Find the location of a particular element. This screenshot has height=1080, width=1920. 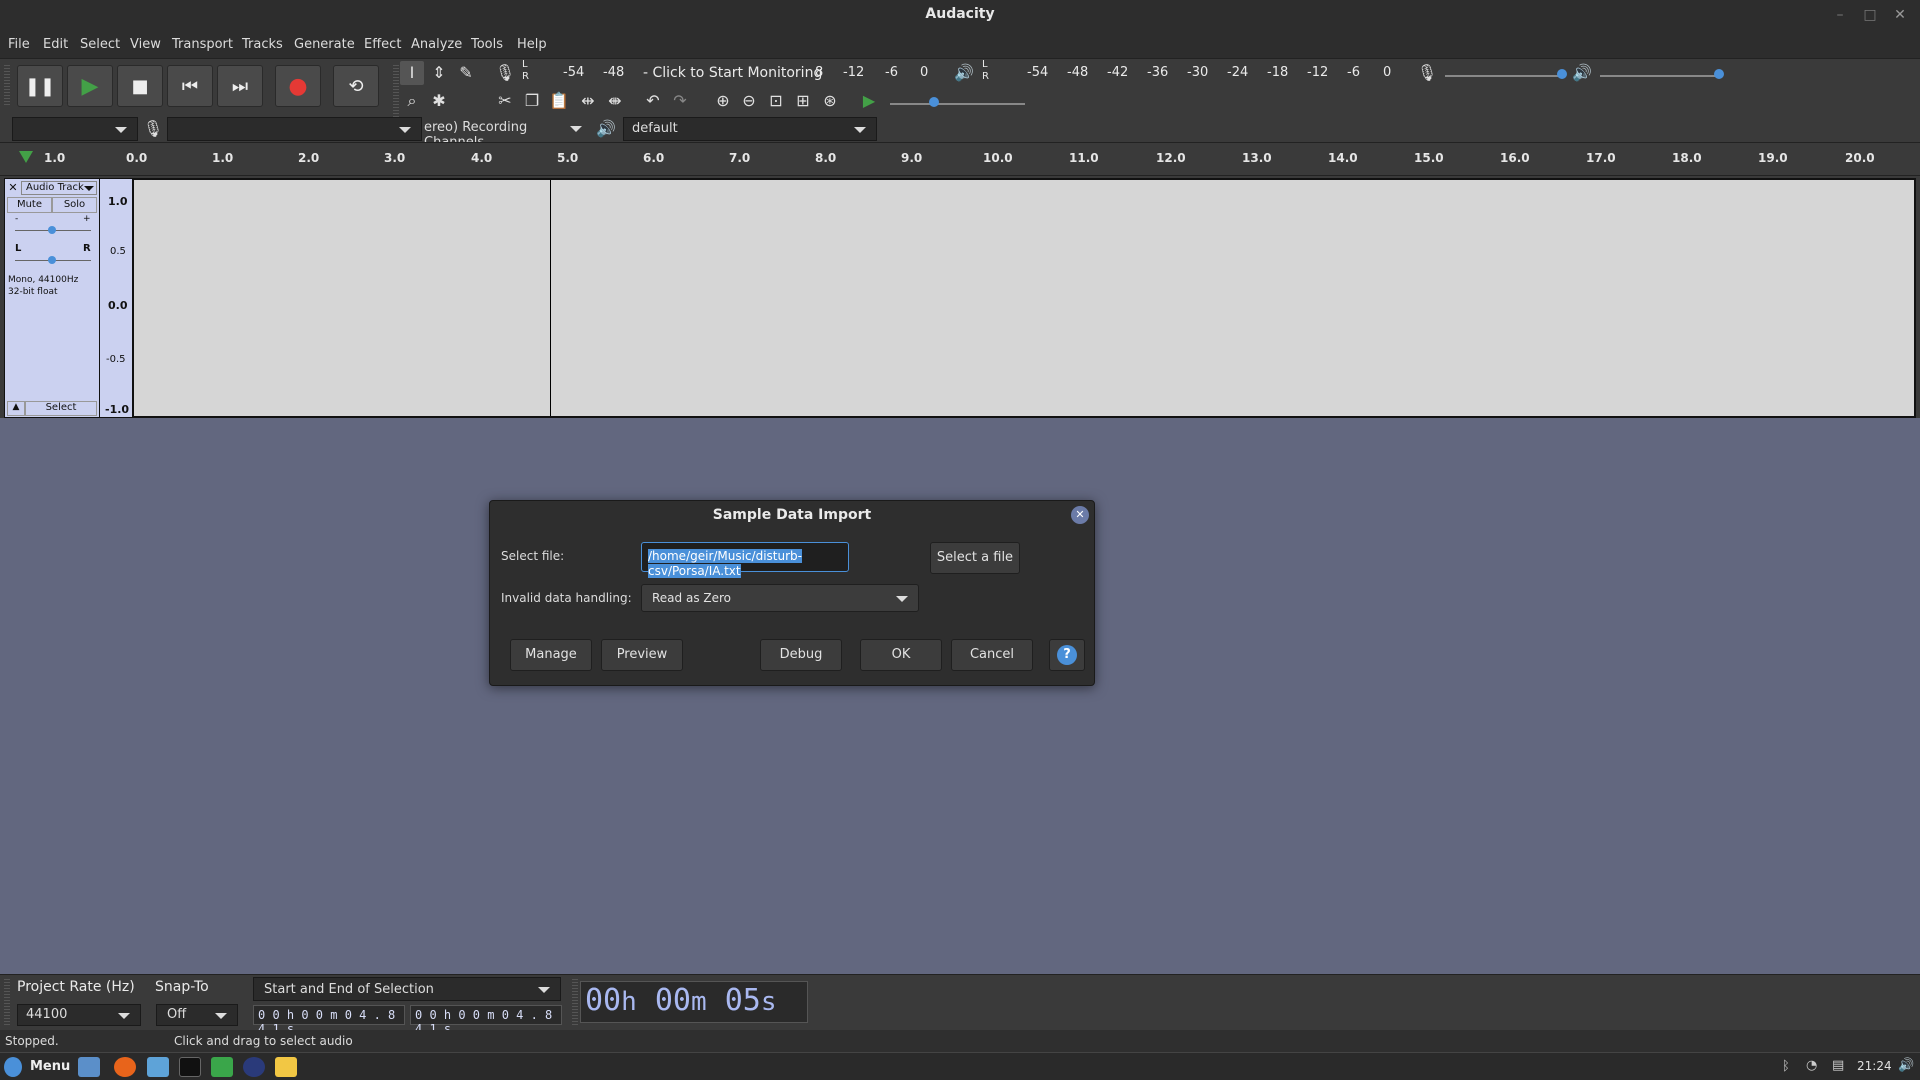

zoom-out-icon: ⊖ is located at coordinates (749, 101).